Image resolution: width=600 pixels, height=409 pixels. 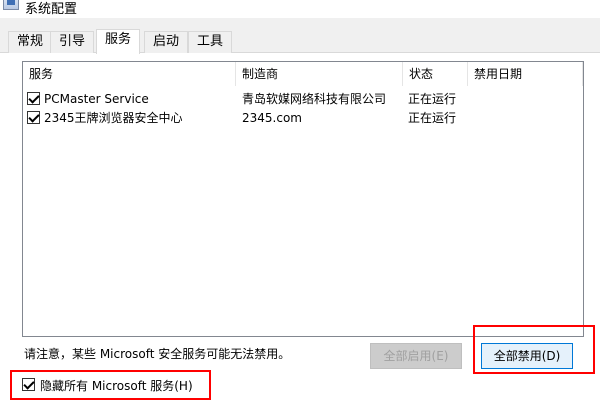 What do you see at coordinates (72, 42) in the screenshot?
I see `tab-boot: 引导` at bounding box center [72, 42].